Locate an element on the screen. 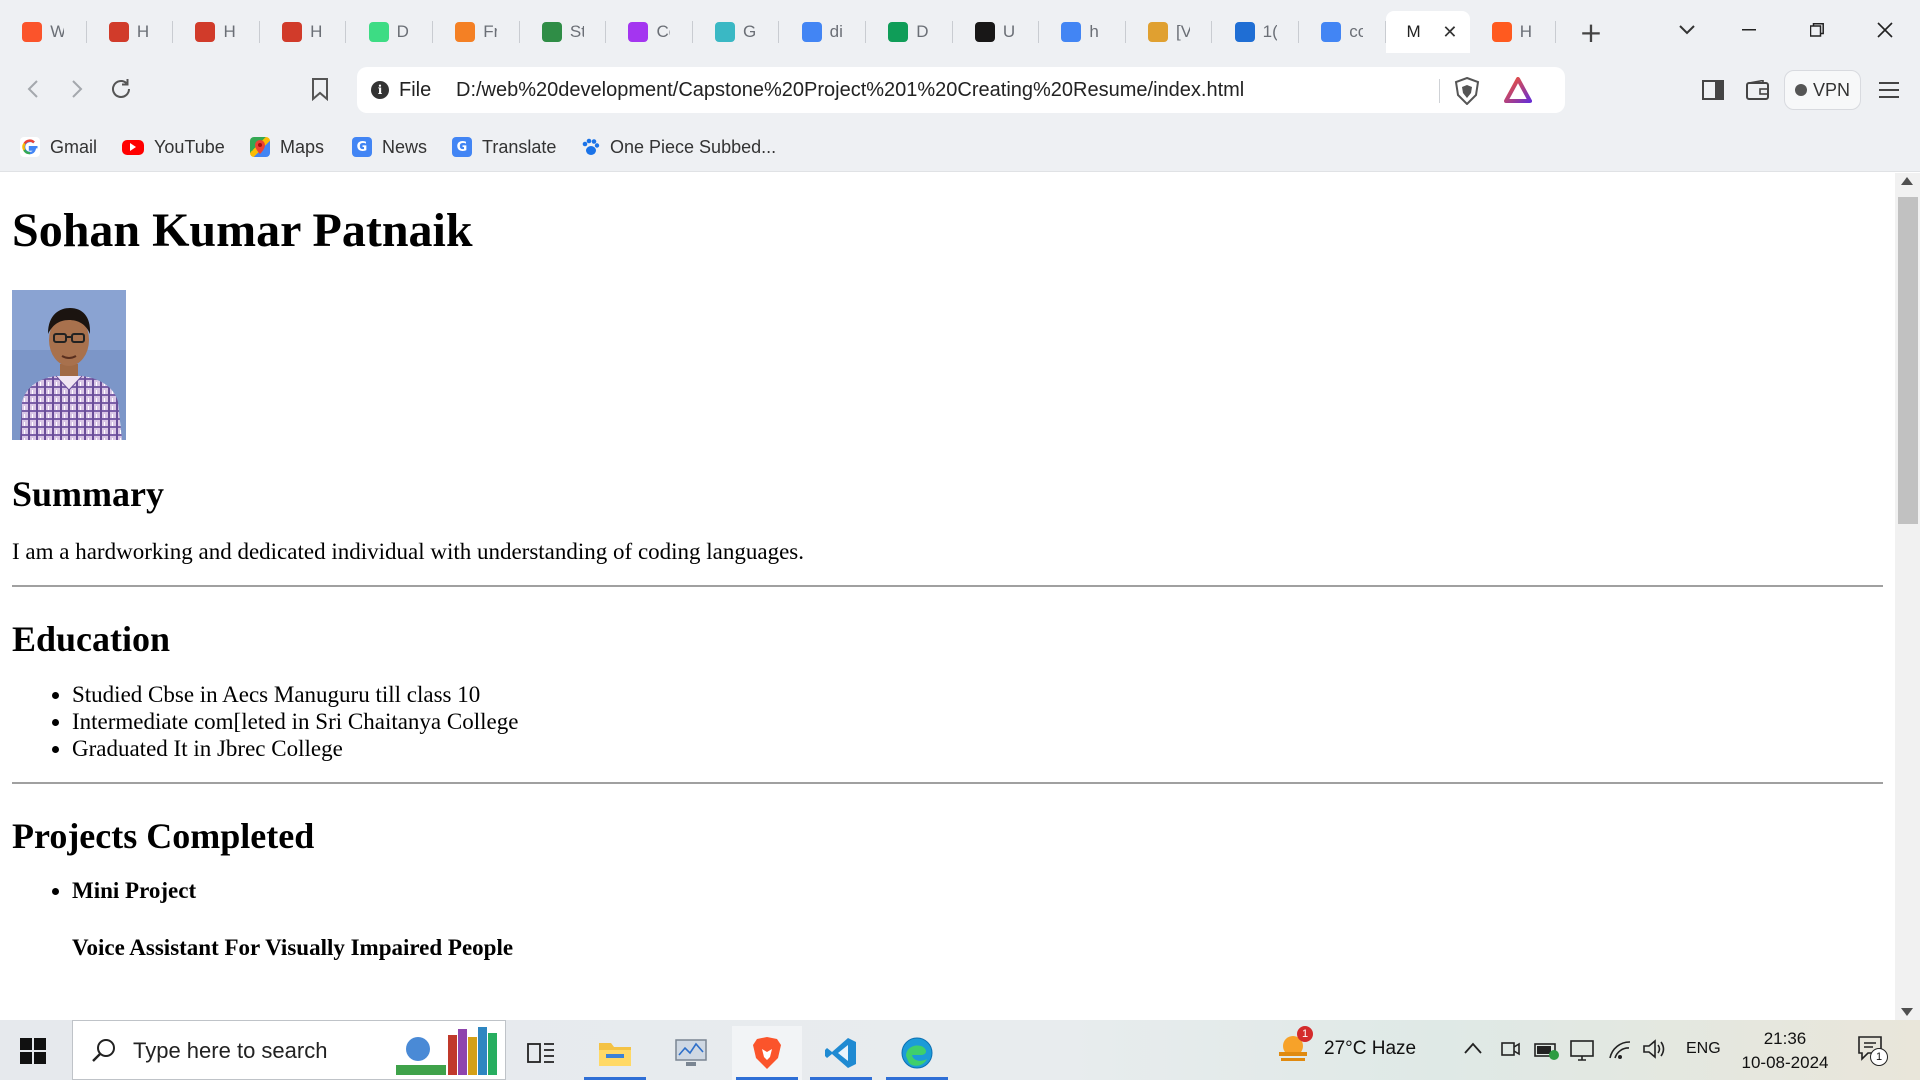  reload-button is located at coordinates (121, 89).